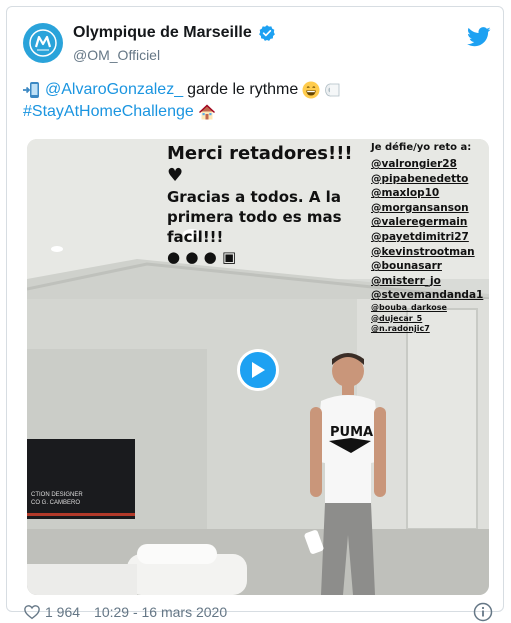  I want to click on challenged-user: @maxlop10, so click(405, 193).